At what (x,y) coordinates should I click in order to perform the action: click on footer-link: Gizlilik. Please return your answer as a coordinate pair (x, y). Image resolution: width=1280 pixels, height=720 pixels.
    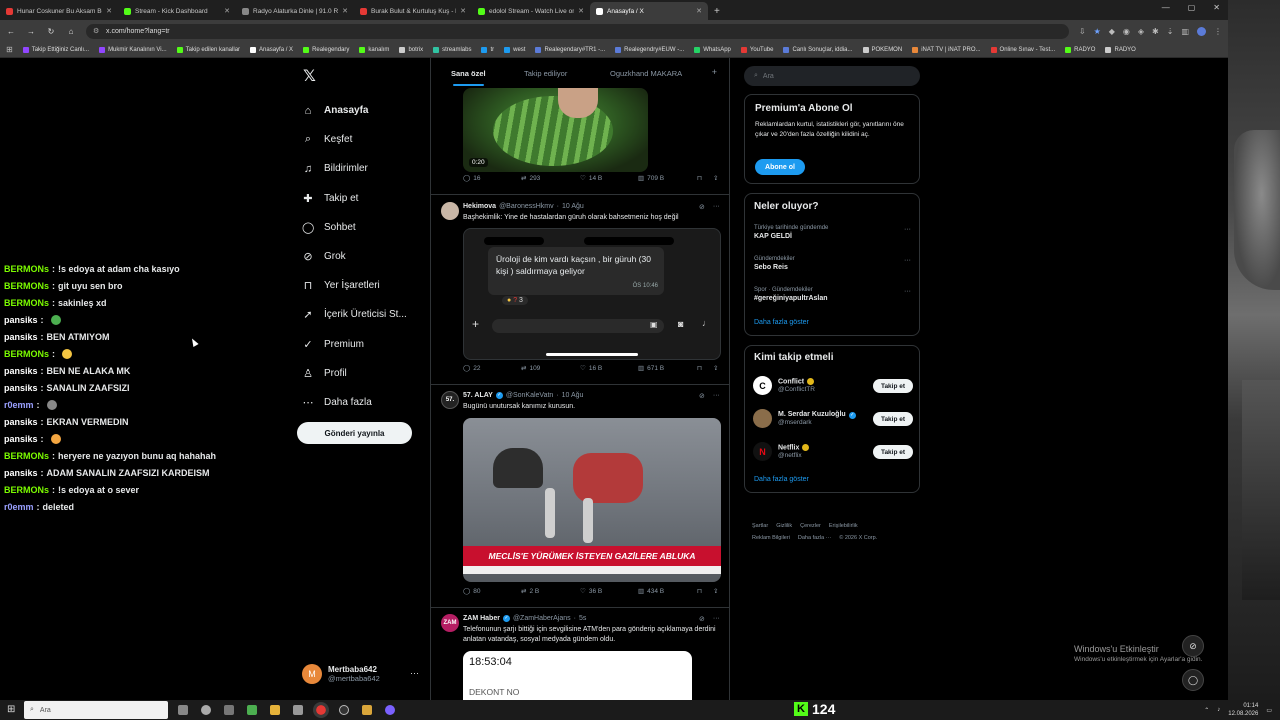
    Looking at the image, I should click on (784, 526).